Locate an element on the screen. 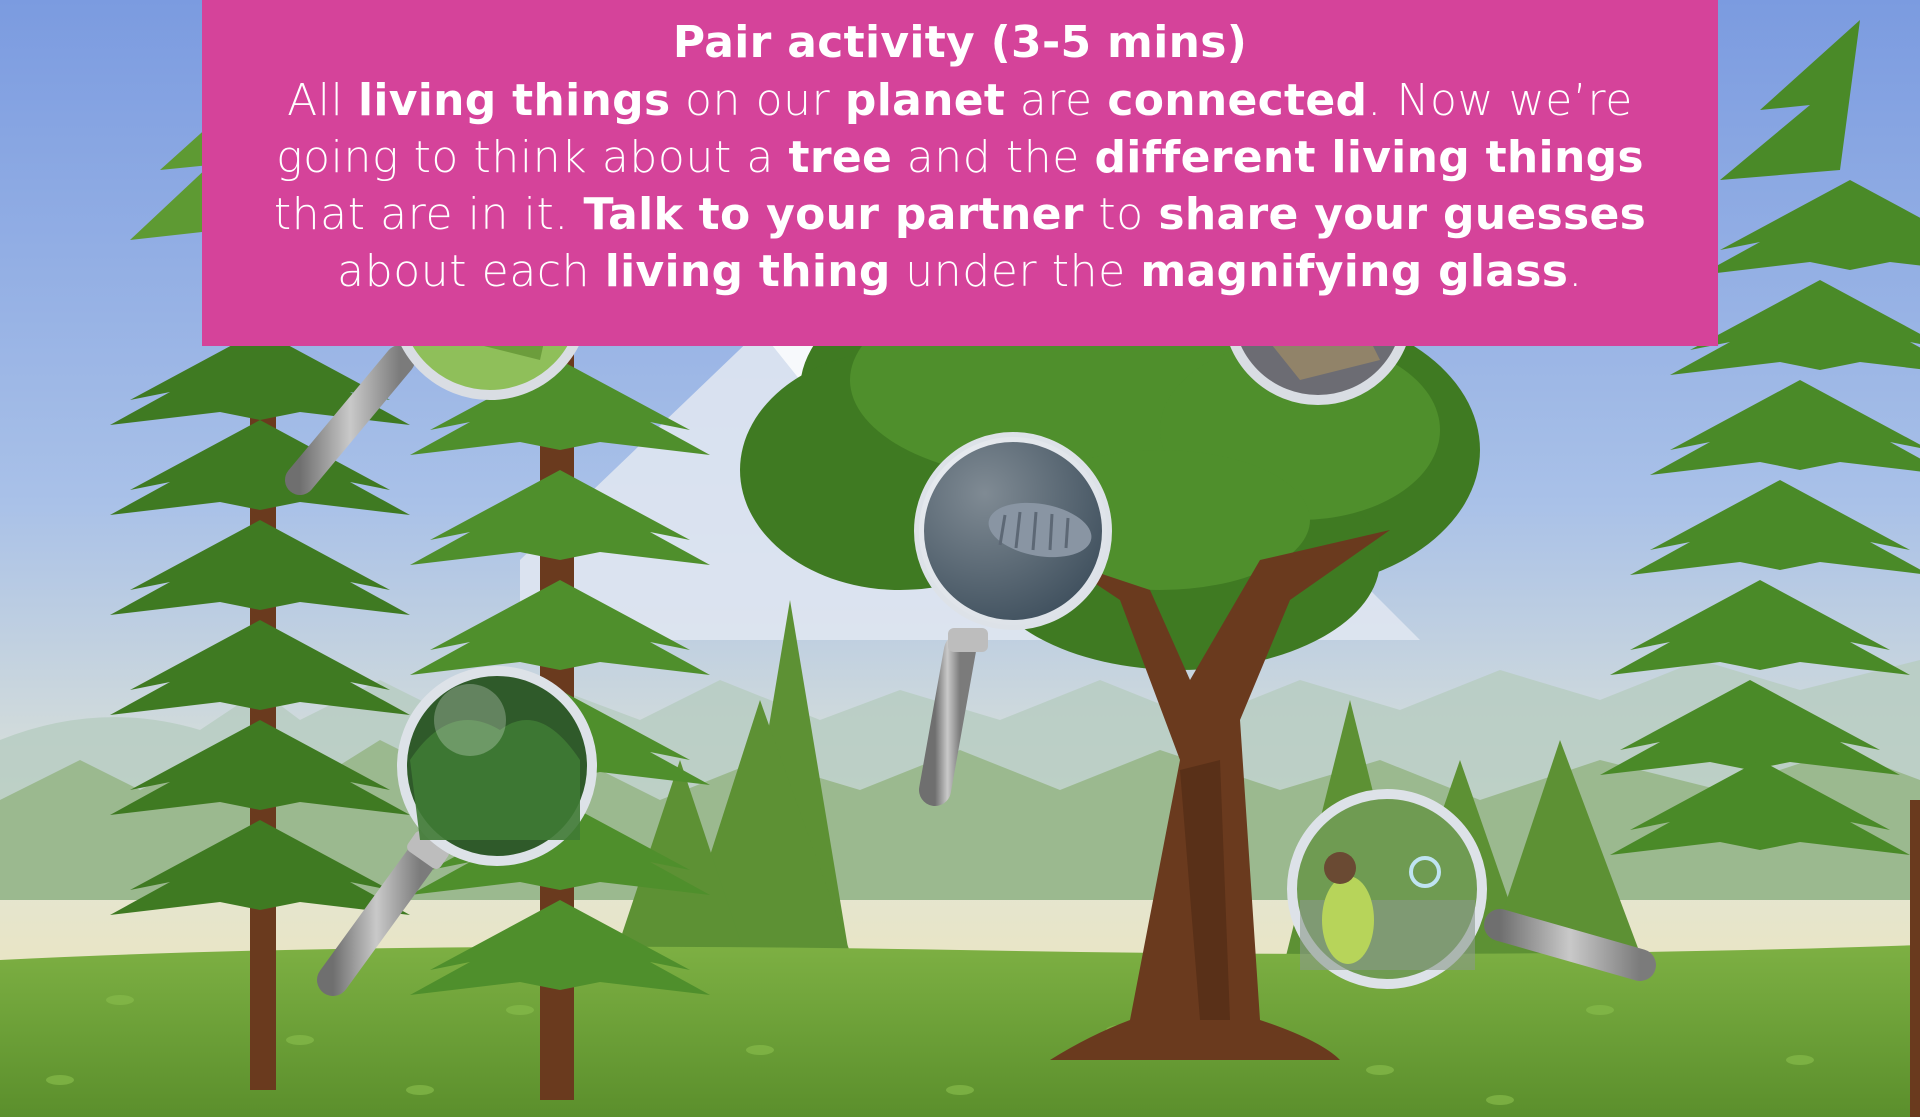  instruction-text: going to think about a is located at coordinates (532, 157).